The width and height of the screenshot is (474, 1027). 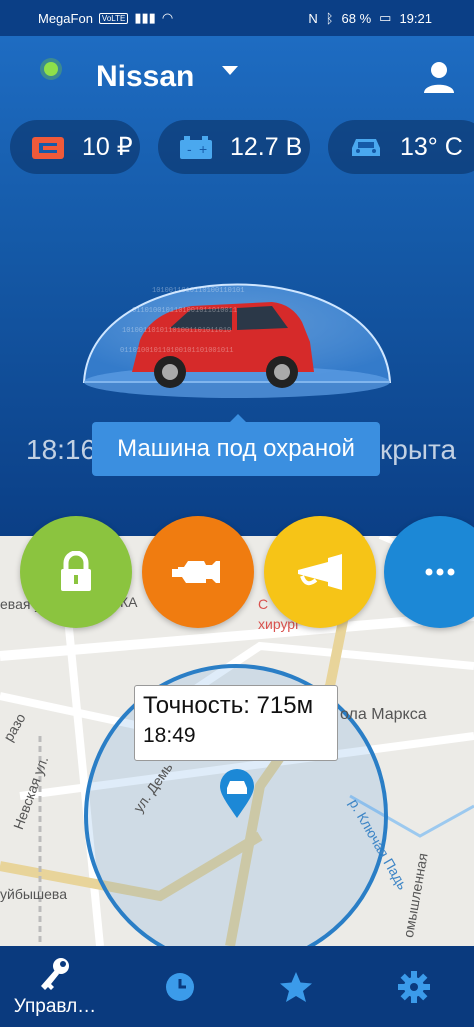 I want to click on battery-level: 68 %, so click(x=356, y=18).